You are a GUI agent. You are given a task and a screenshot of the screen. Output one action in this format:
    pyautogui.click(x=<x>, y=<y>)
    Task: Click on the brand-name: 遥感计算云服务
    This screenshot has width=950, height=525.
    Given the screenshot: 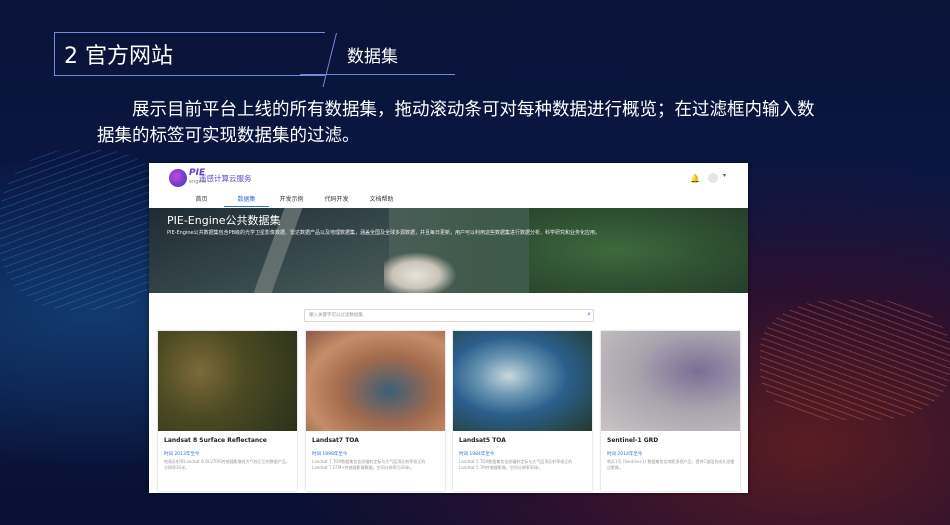 What is the action you would take?
    pyautogui.click(x=225, y=178)
    